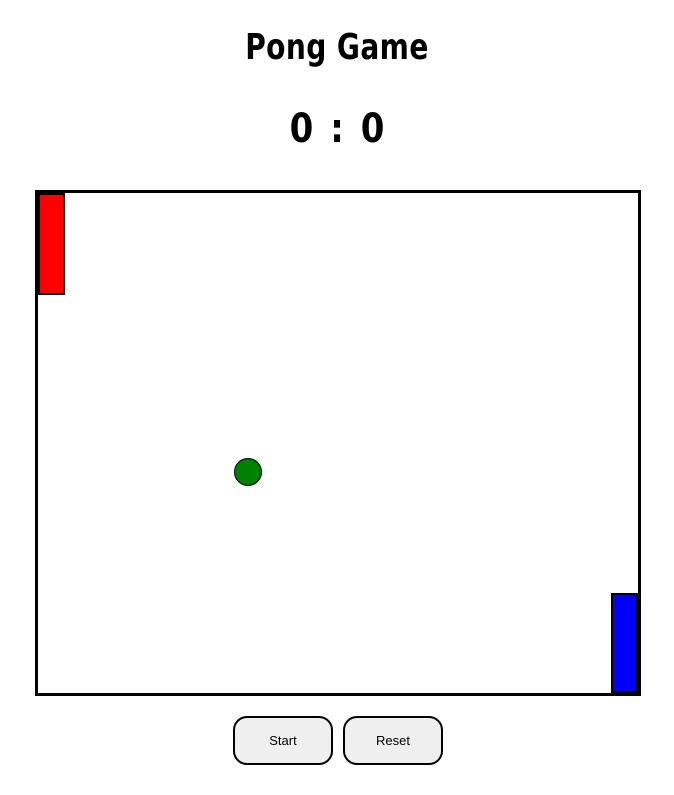 The image size is (674, 795). Describe the element at coordinates (372, 129) in the screenshot. I see `right-score: 0` at that location.